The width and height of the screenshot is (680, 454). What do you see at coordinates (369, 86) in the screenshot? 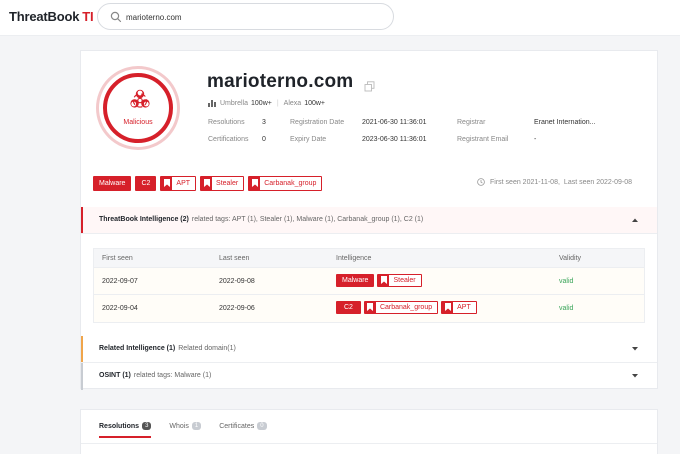
I see `copy-icon` at bounding box center [369, 86].